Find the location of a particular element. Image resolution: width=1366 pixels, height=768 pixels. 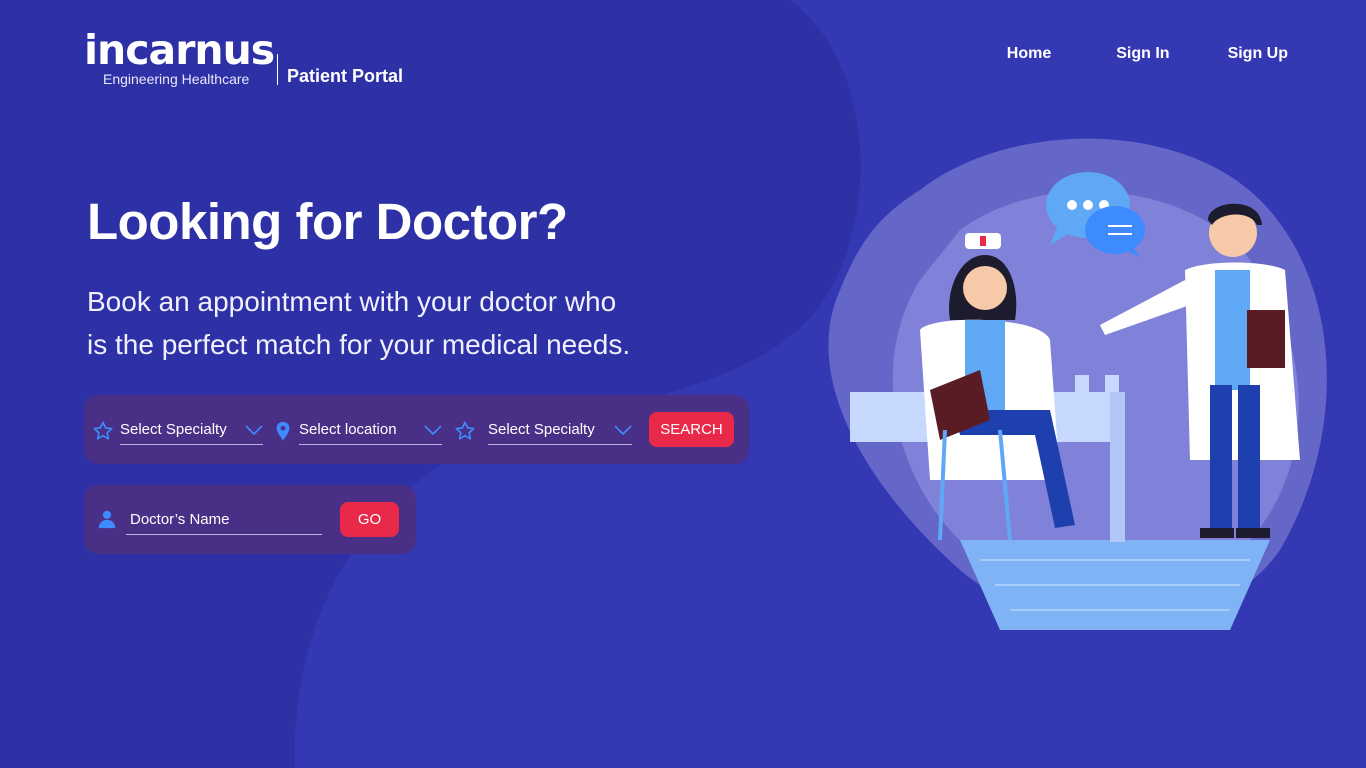

specialty-select: Select Specialty is located at coordinates (191, 430).